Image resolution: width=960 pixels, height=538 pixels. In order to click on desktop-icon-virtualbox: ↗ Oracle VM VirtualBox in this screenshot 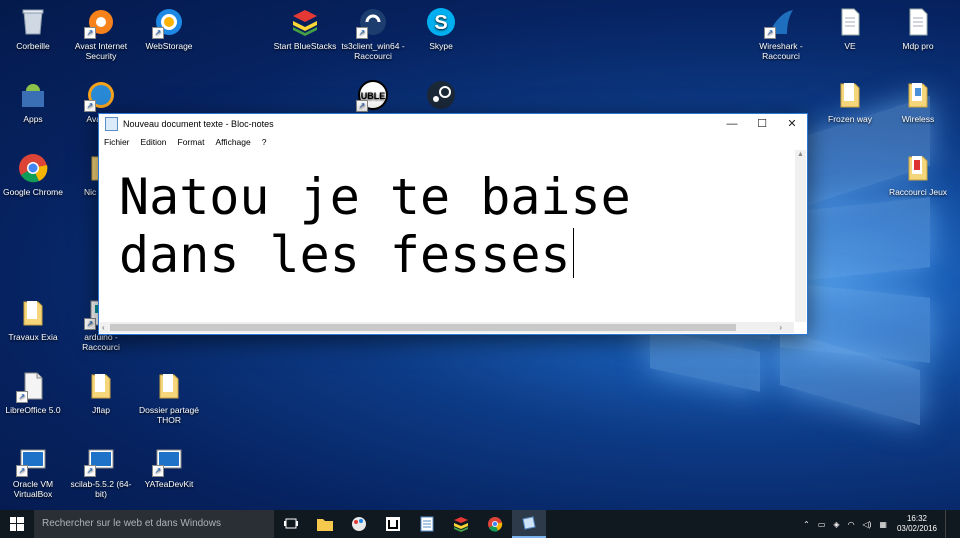, I will do `click(34, 471)`.